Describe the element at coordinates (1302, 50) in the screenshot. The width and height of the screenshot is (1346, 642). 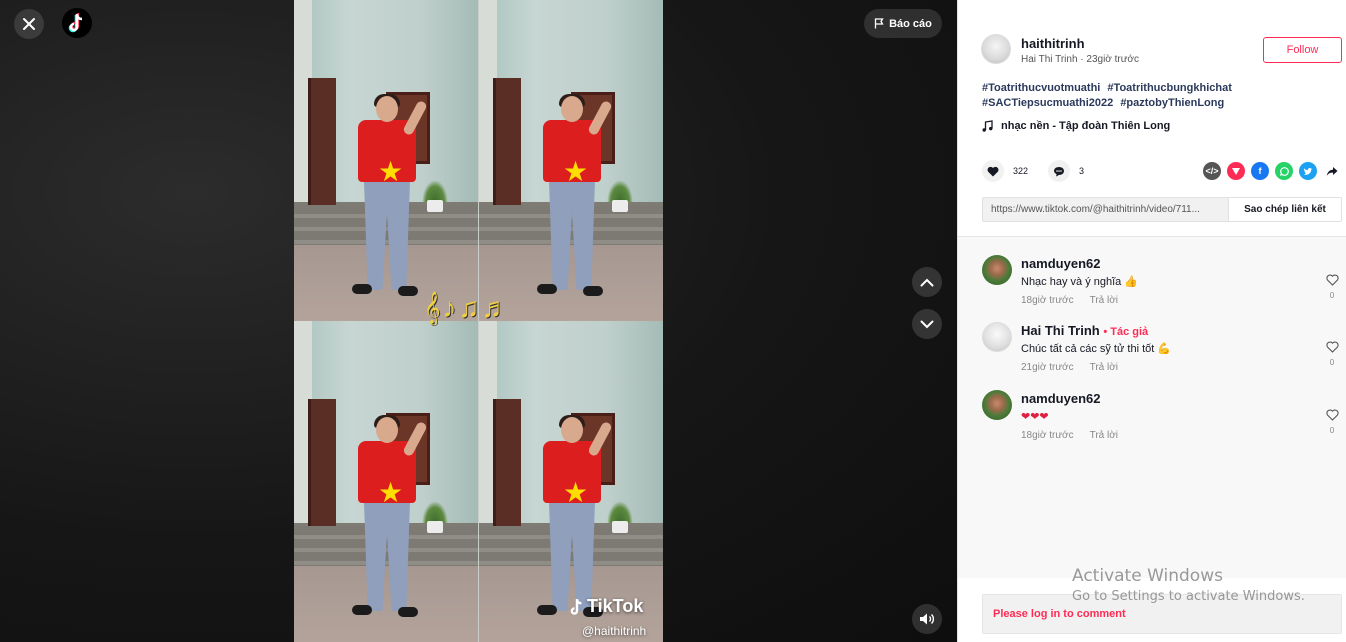
I see `follow-button: Follow` at that location.